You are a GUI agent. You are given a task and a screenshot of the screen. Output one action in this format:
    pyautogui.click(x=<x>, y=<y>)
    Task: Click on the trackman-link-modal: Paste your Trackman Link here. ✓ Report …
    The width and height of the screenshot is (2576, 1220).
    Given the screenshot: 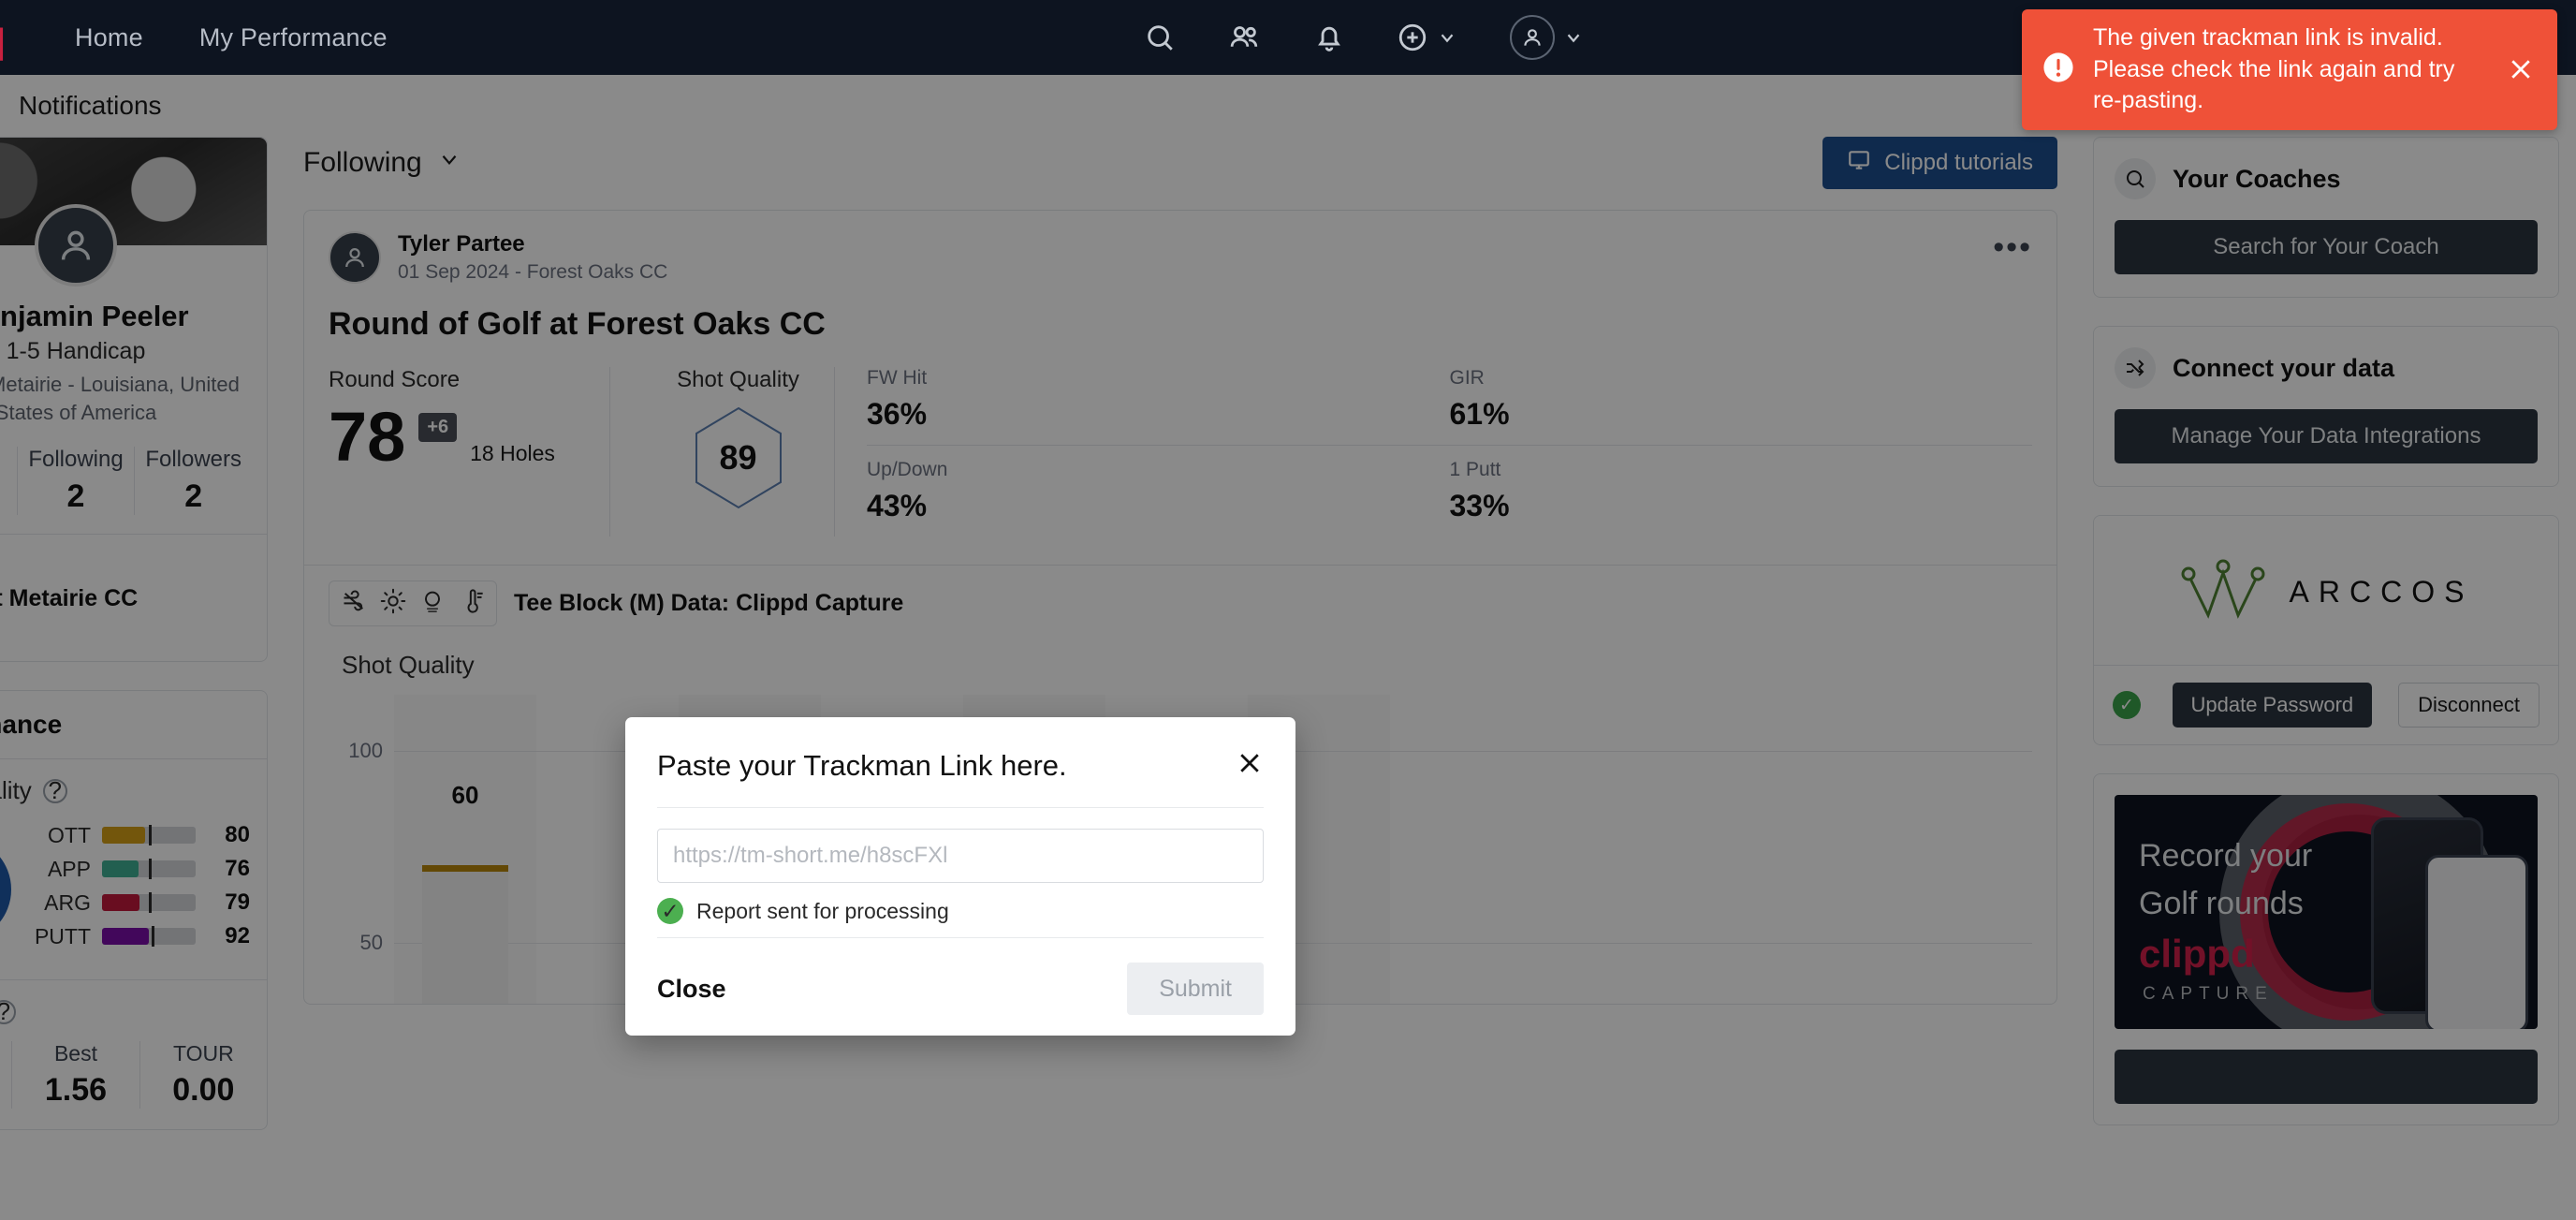 What is the action you would take?
    pyautogui.click(x=960, y=876)
    